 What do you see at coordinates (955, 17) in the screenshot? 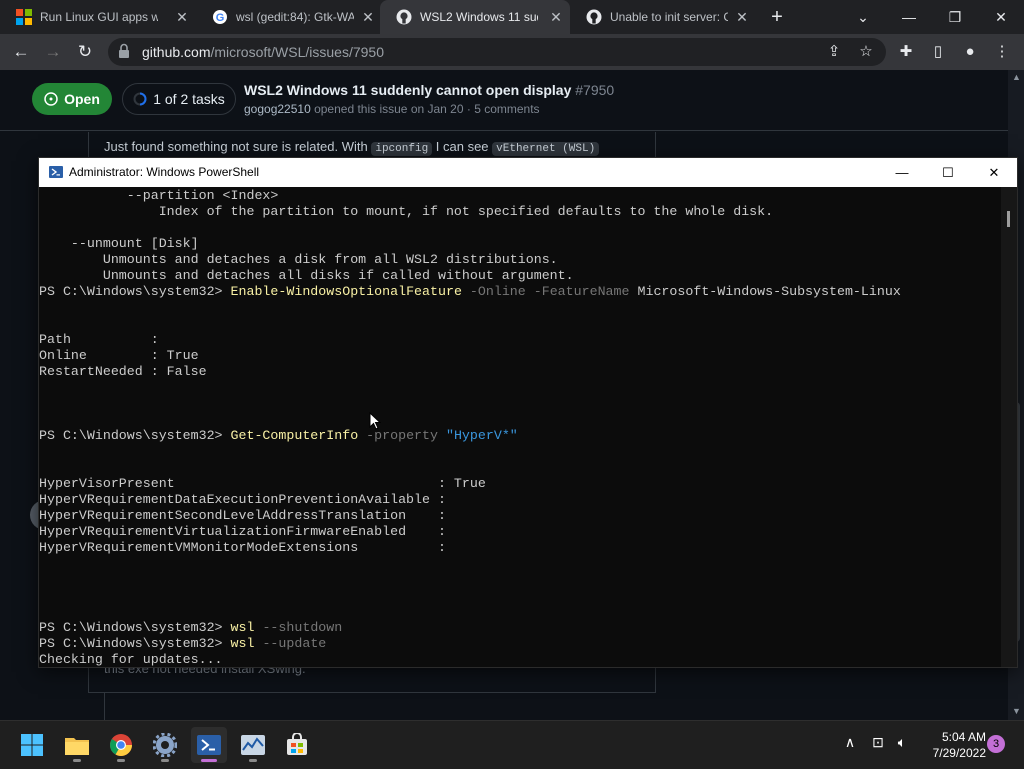
I see `restore-browser-button: ❐` at bounding box center [955, 17].